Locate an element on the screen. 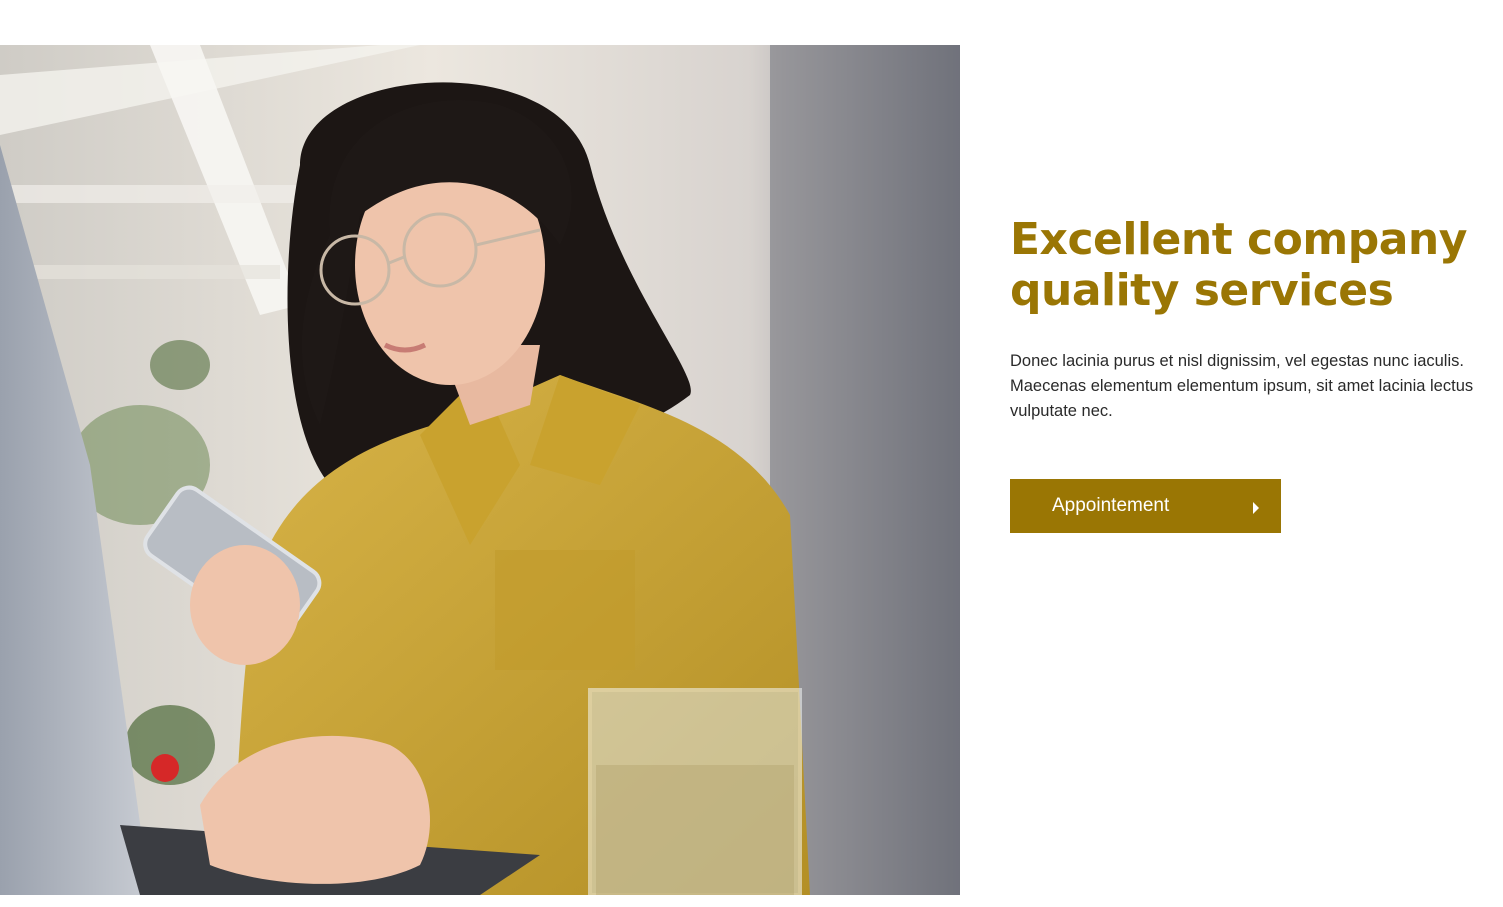  caret-right-icon is located at coordinates (1256, 507).